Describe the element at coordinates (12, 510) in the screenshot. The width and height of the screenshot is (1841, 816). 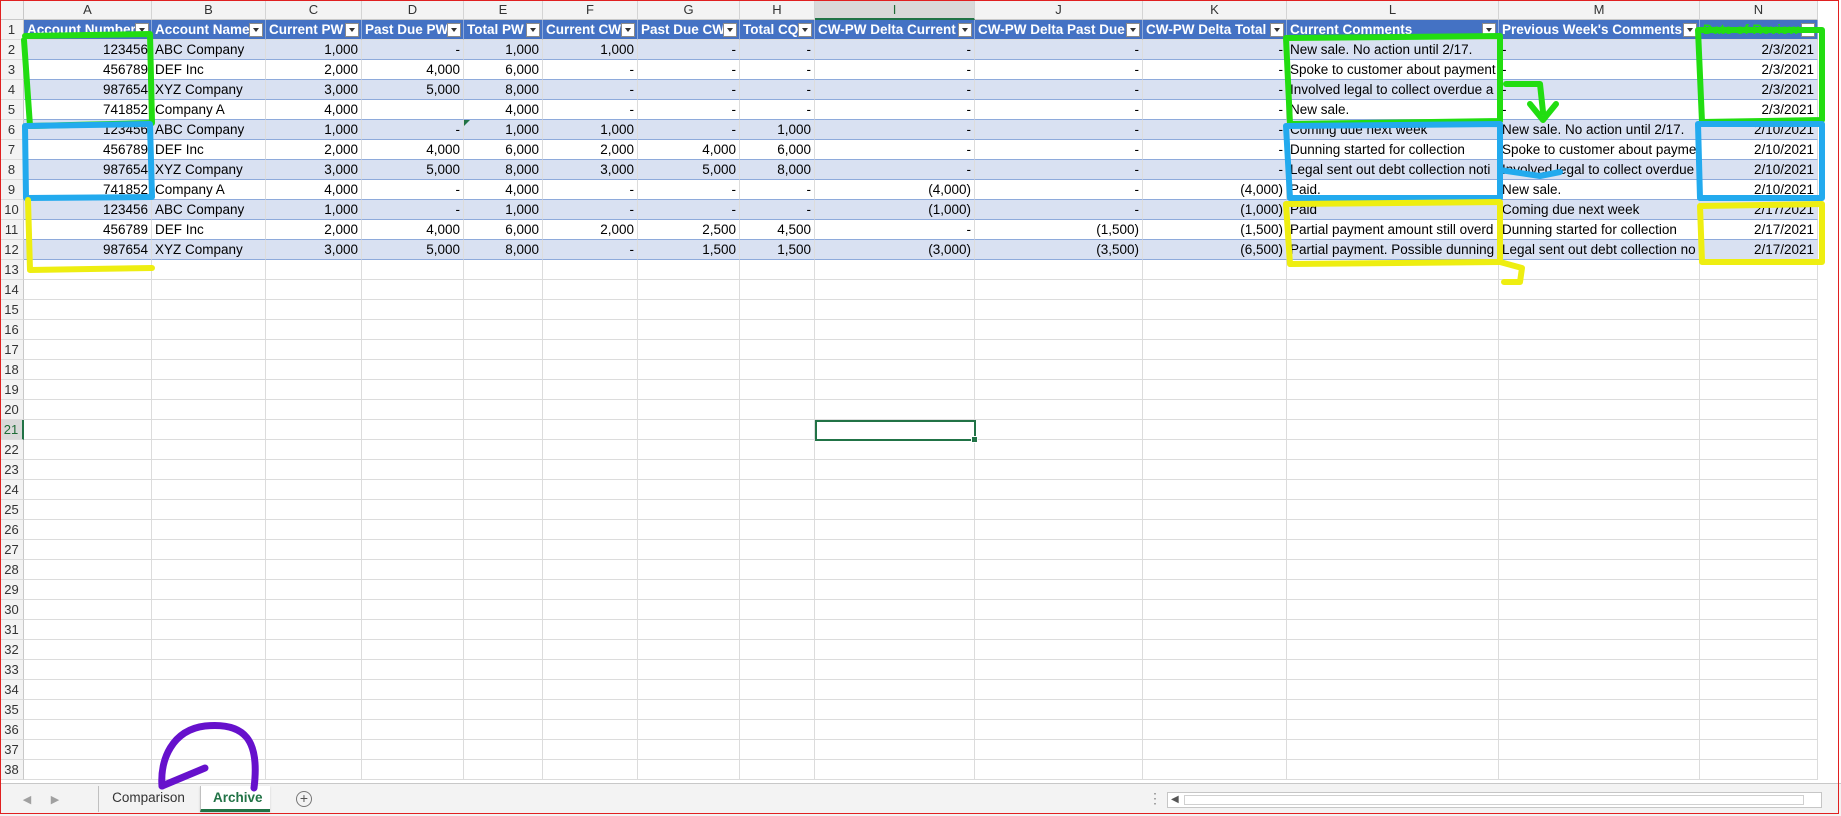
I see `row-header: 25` at that location.